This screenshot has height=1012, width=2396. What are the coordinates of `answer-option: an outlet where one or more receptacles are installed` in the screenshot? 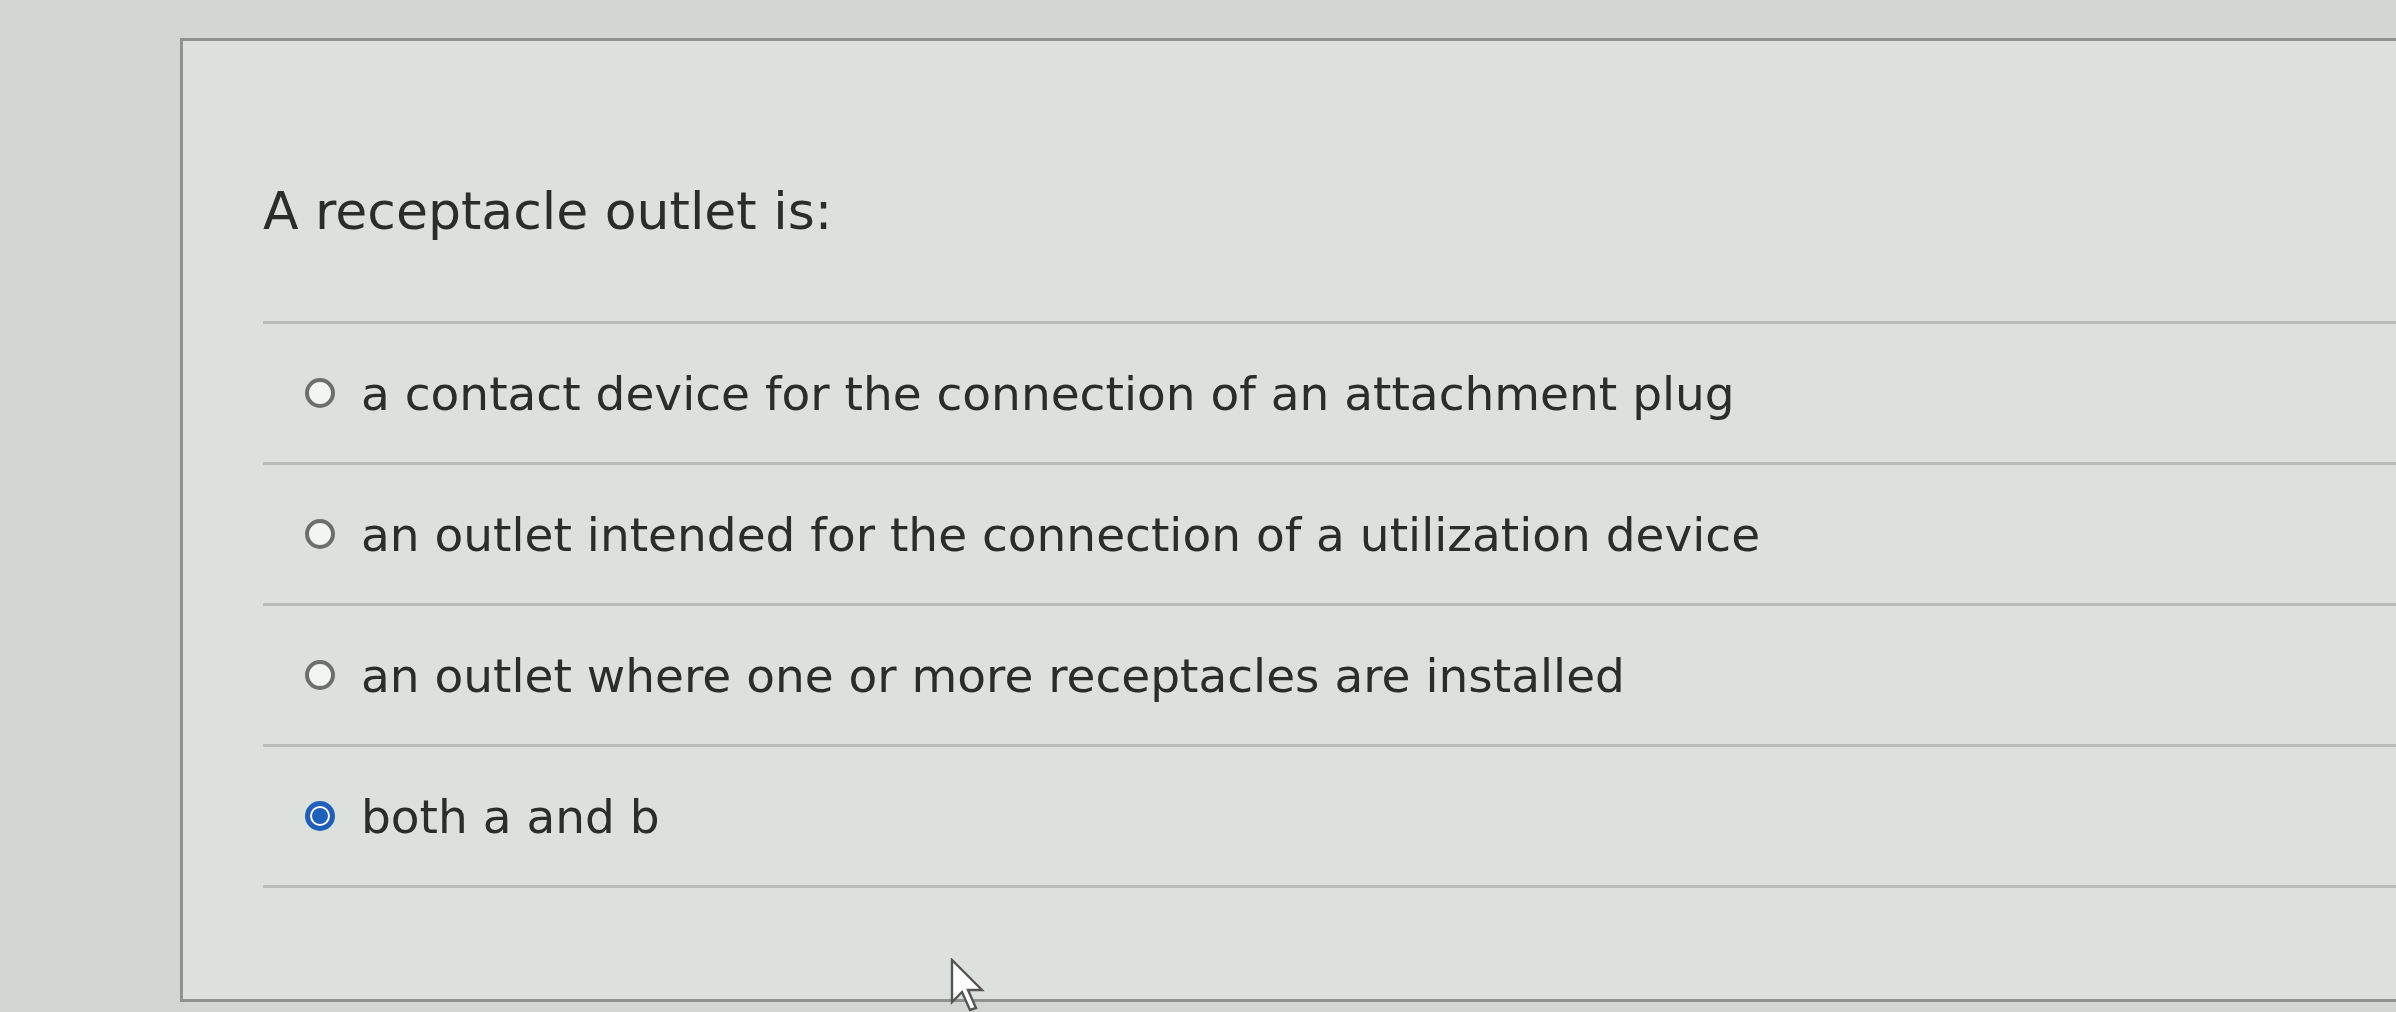 It's located at (947, 675).